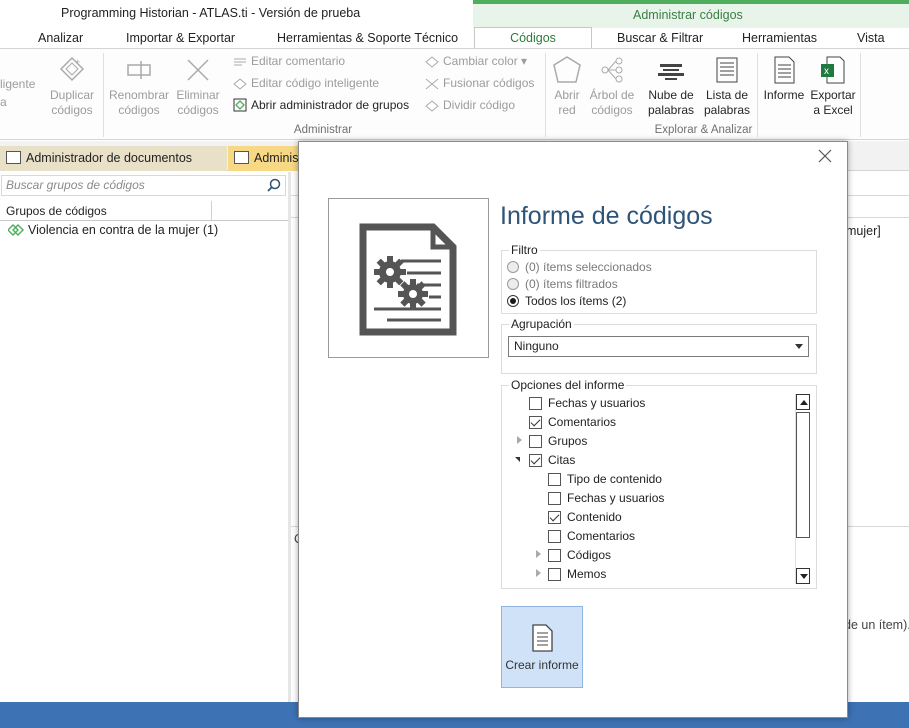  I want to click on option-label: Contenido, so click(594, 517).